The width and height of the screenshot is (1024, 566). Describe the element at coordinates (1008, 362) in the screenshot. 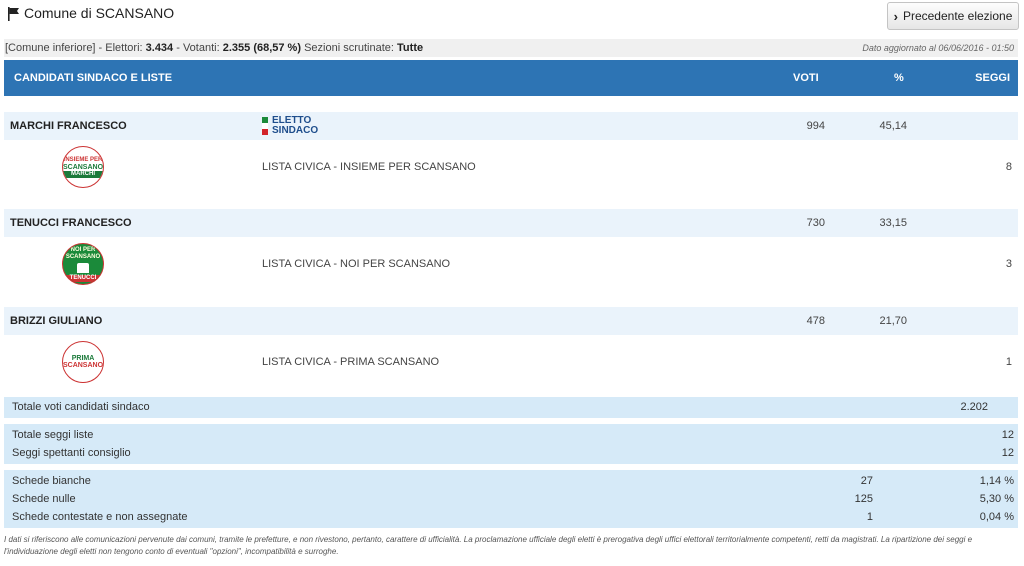

I see `list-seats: 1` at that location.